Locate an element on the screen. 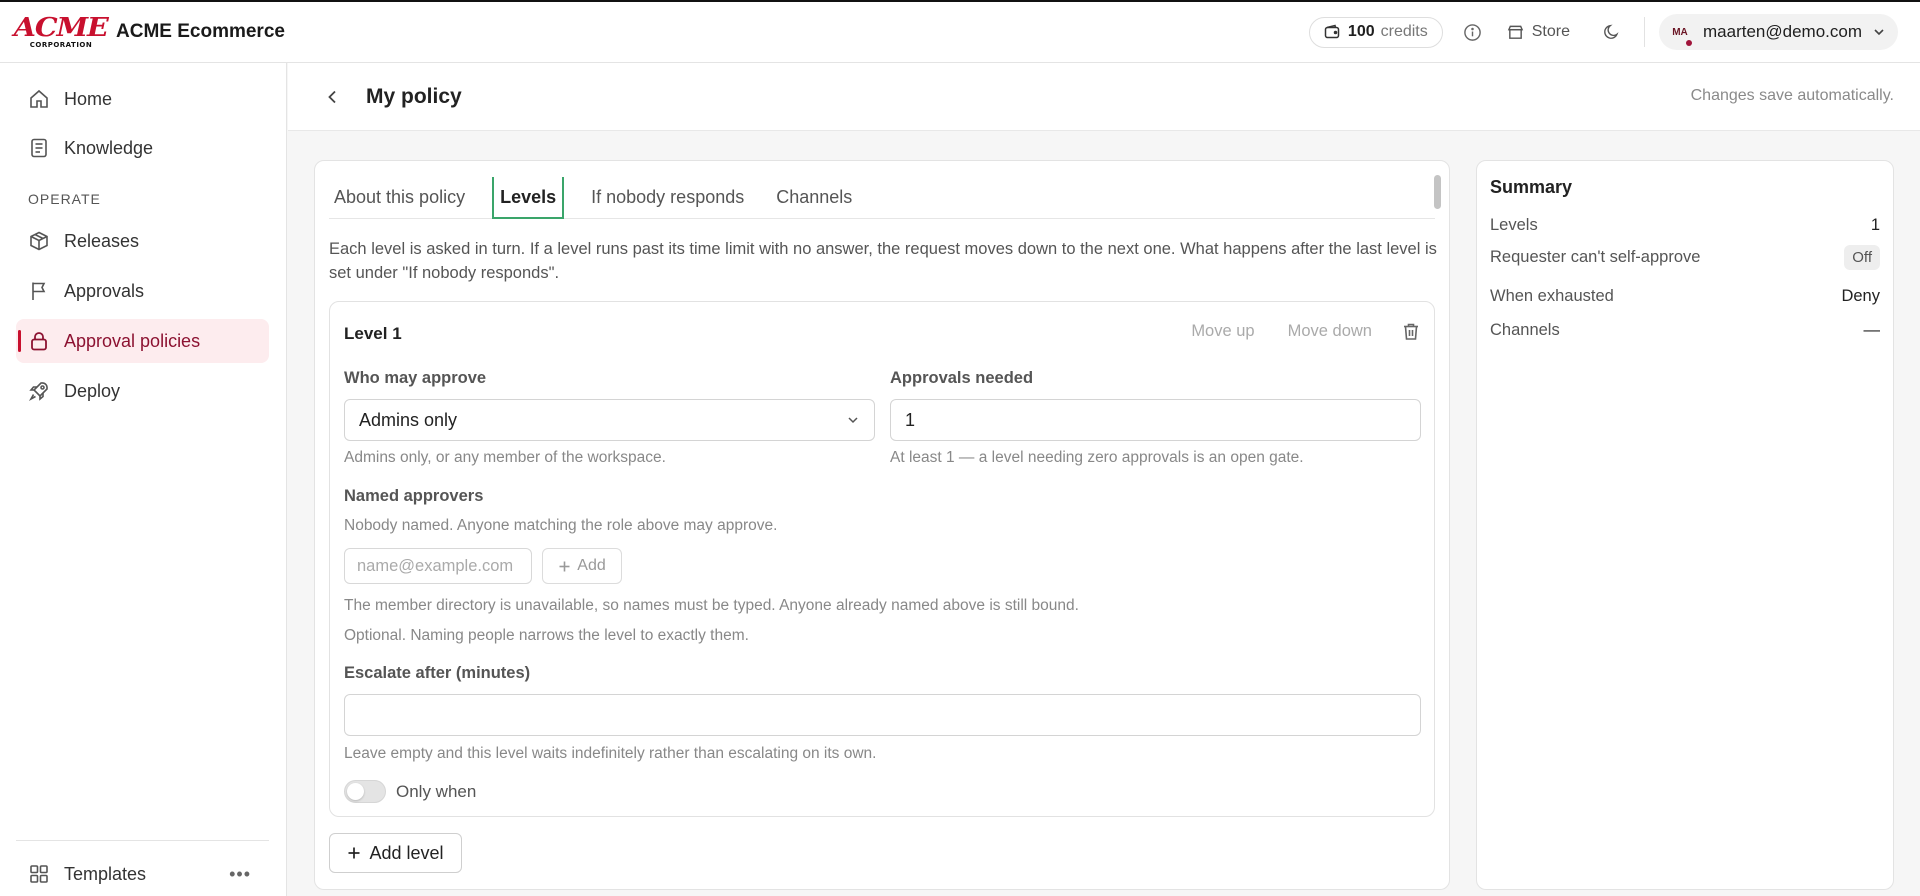 The width and height of the screenshot is (1920, 896). summary-row-value: — is located at coordinates (1872, 330).